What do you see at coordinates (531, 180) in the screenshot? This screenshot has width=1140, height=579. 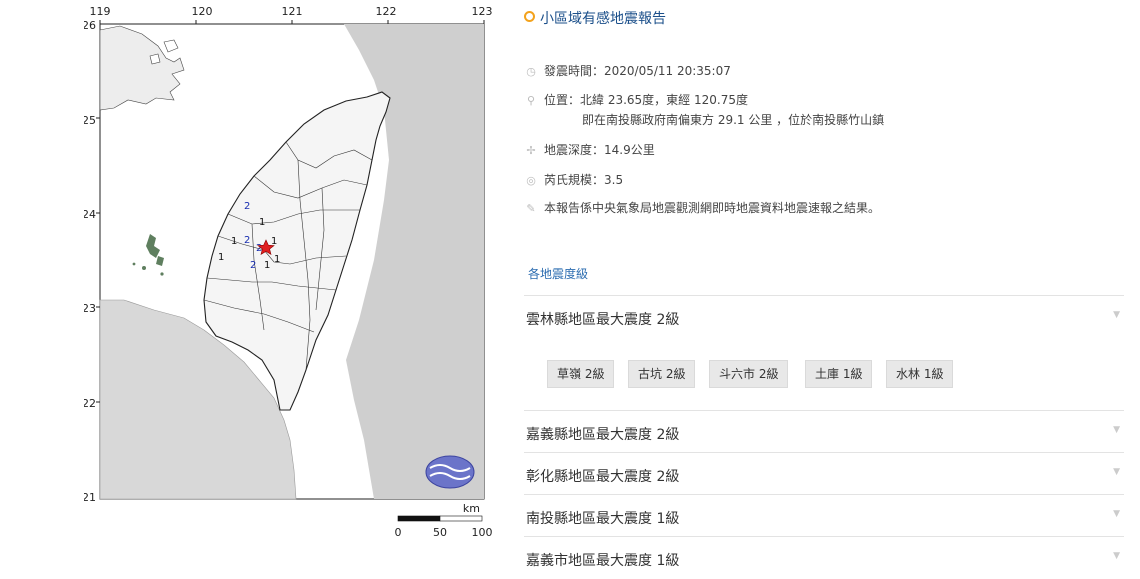 I see `magnitude-icon: ◎` at bounding box center [531, 180].